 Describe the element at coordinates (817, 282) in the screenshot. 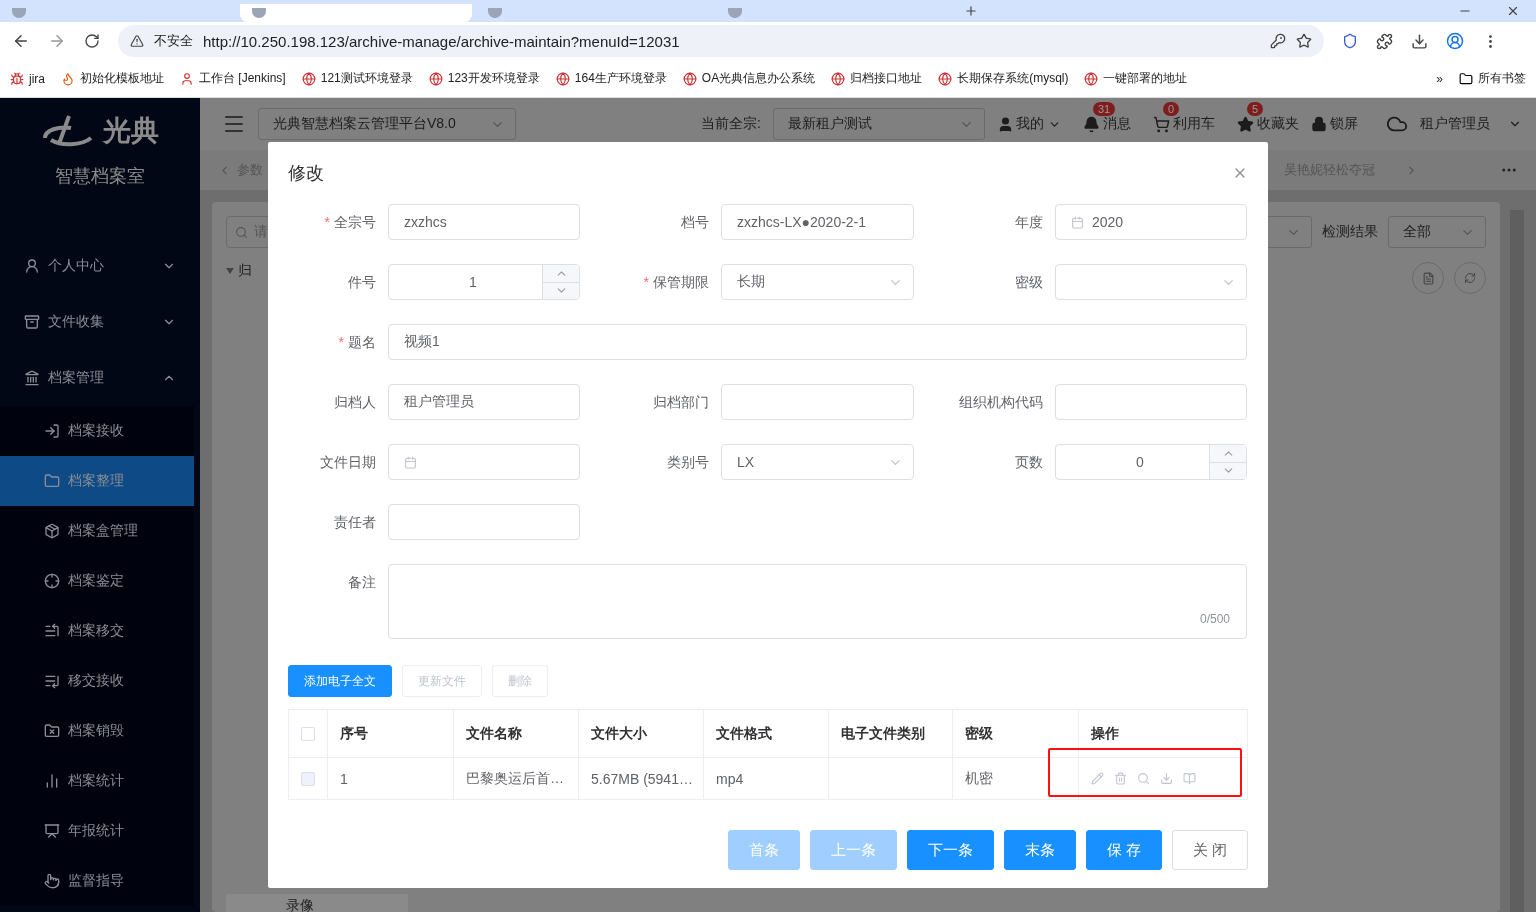

I see `select-field: 长期` at that location.